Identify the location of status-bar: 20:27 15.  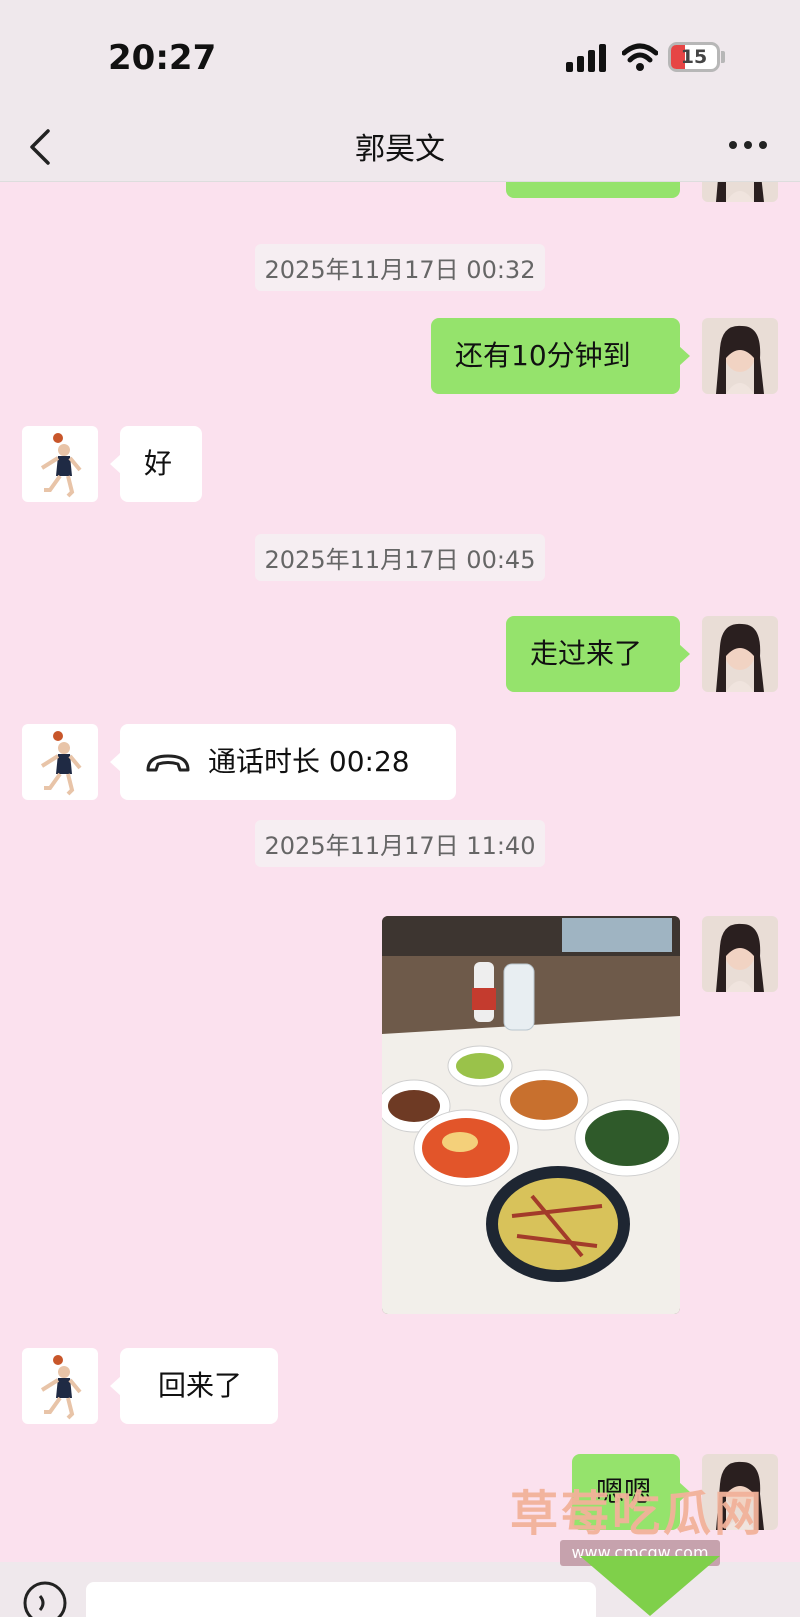
(400, 55).